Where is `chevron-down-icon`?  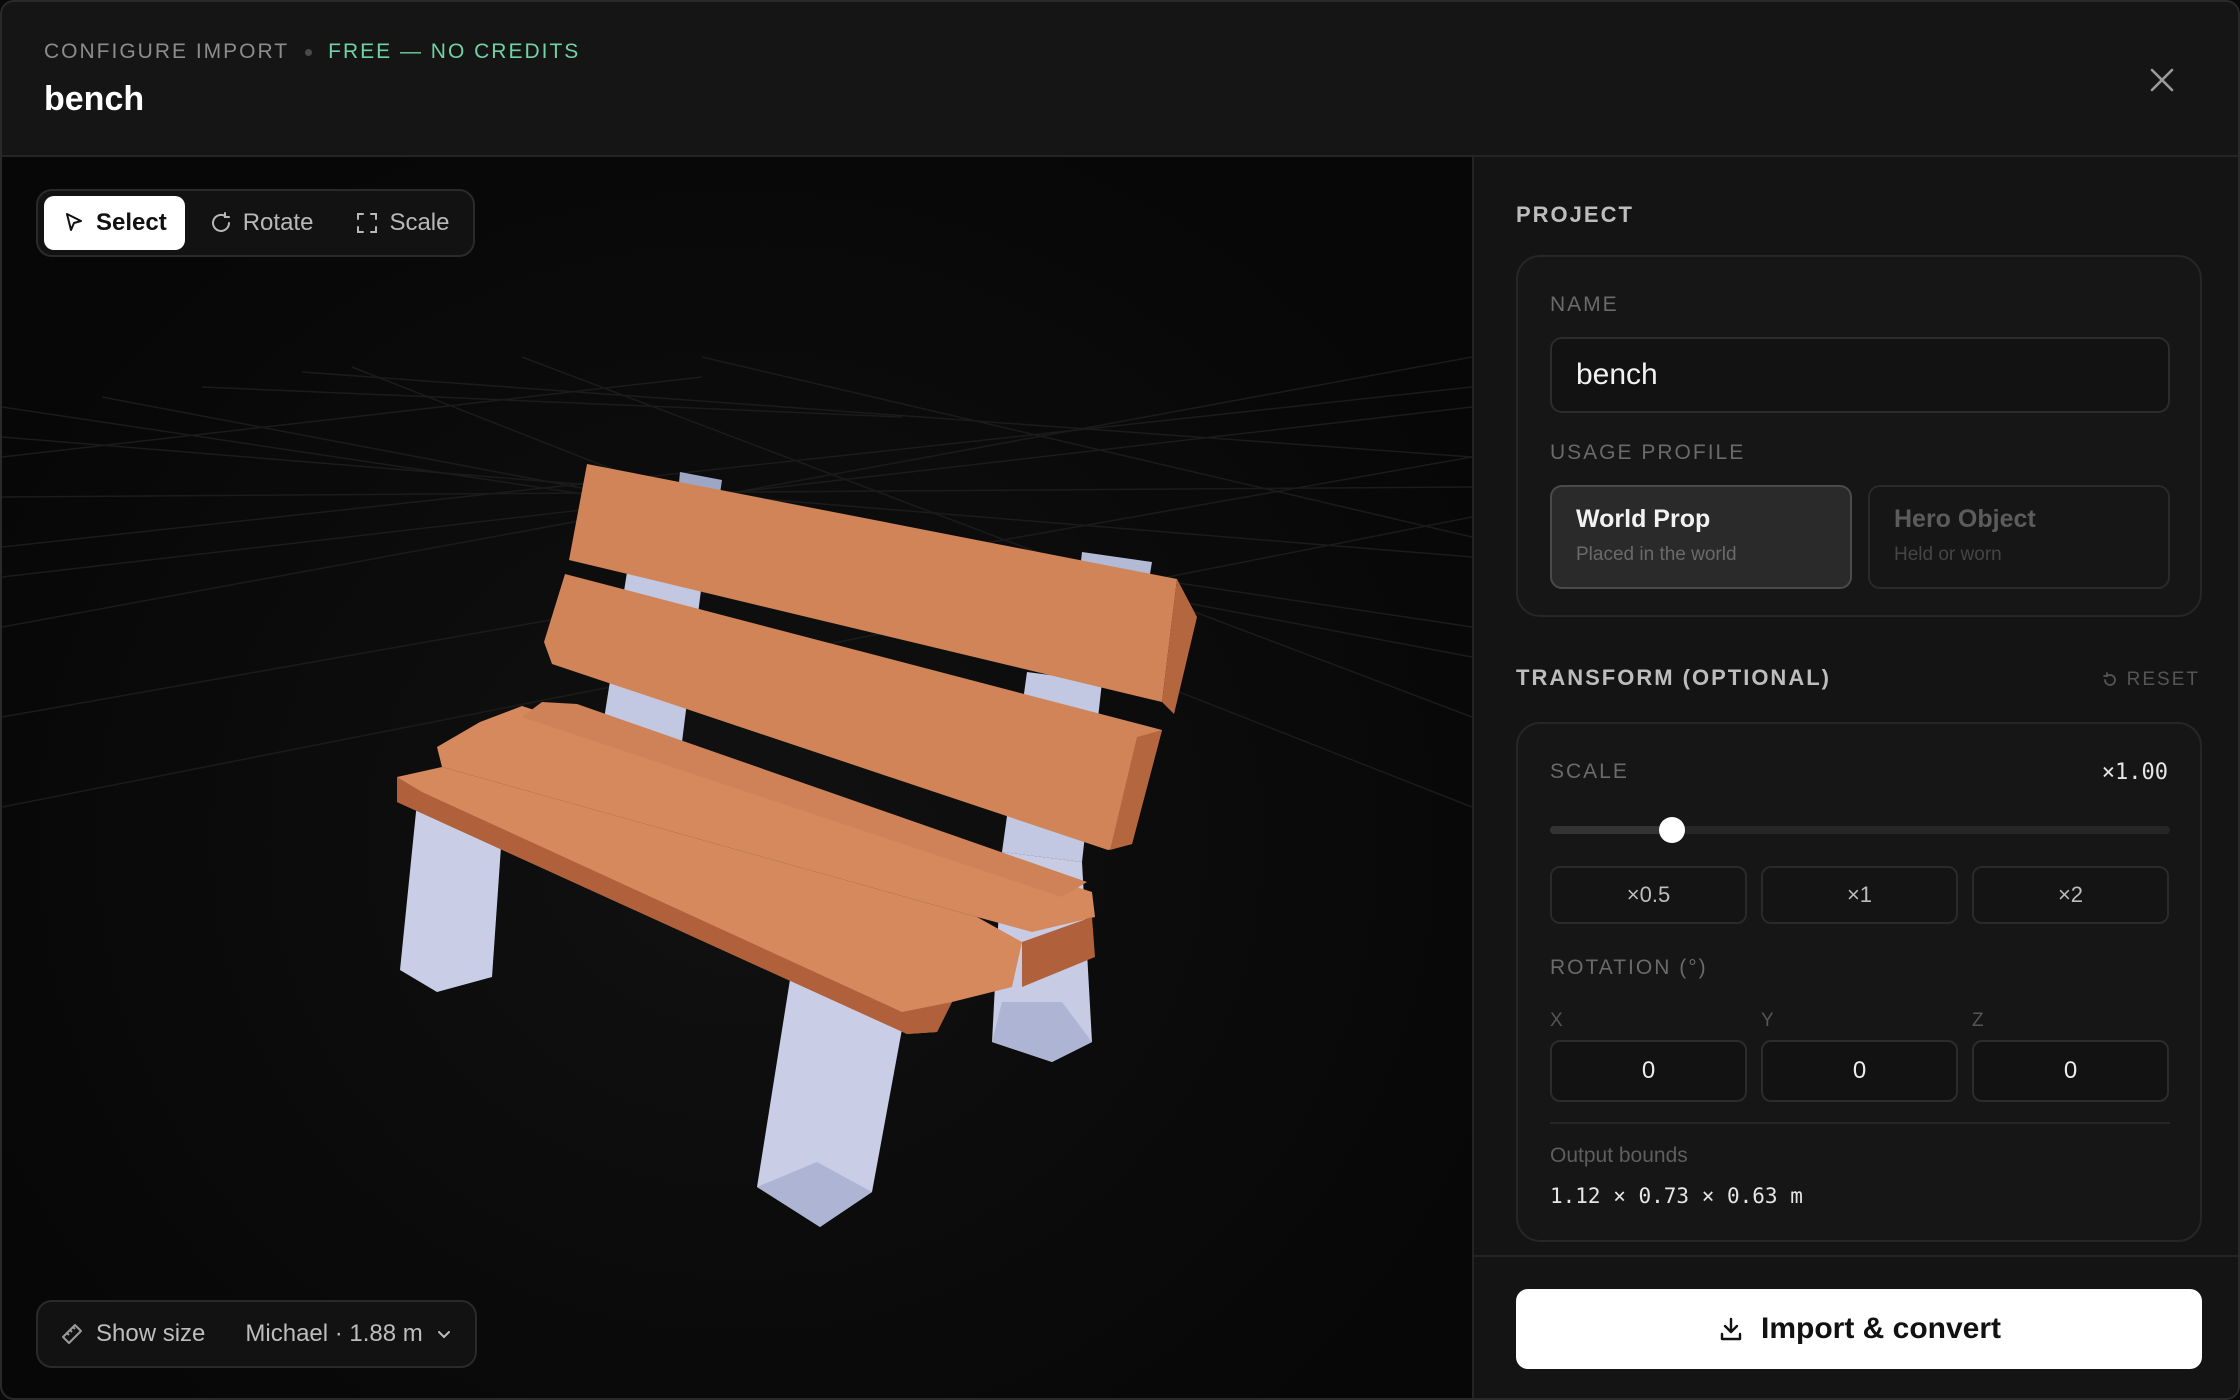
chevron-down-icon is located at coordinates (443, 1335).